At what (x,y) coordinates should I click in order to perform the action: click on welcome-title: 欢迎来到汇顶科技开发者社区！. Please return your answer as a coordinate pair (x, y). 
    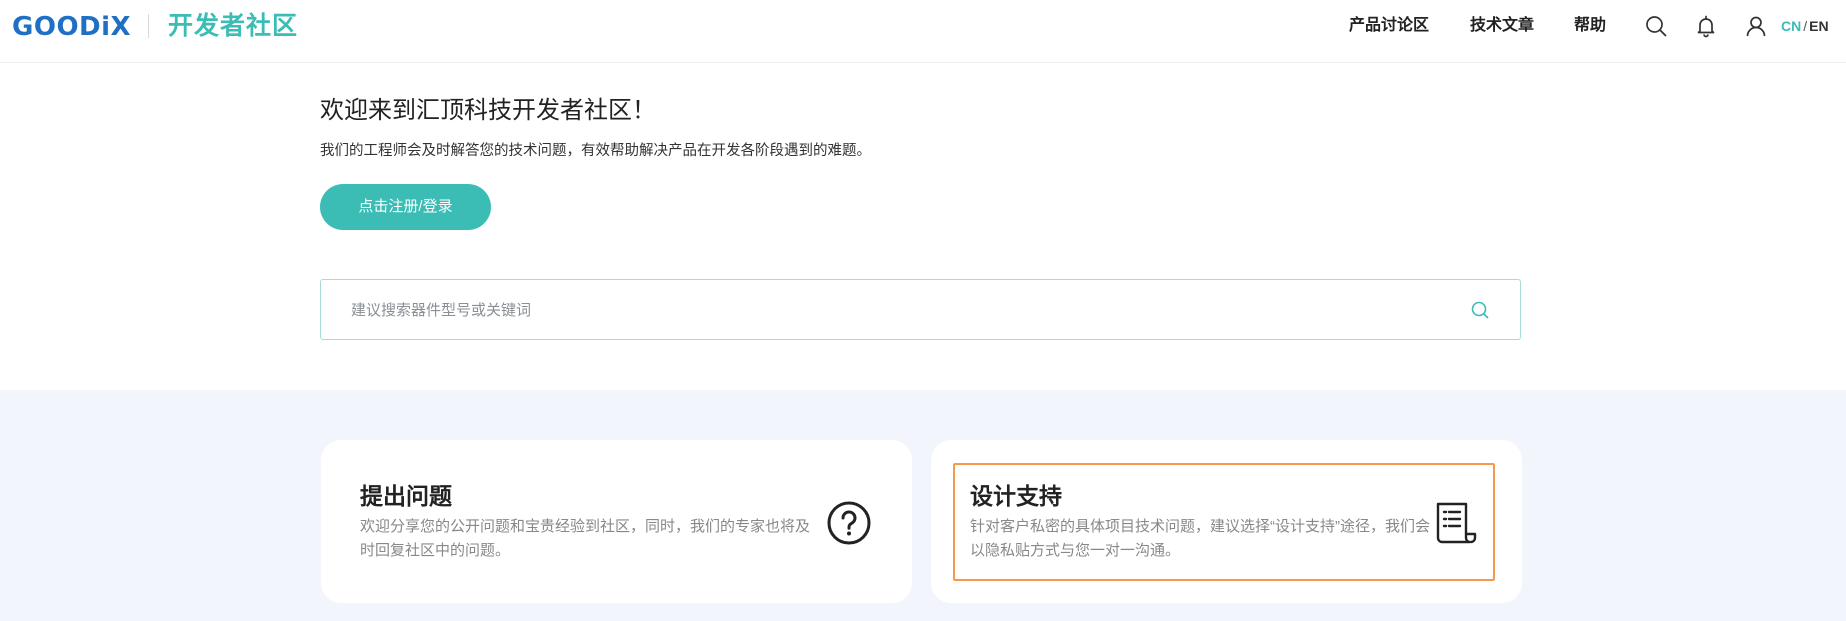
    Looking at the image, I should click on (488, 110).